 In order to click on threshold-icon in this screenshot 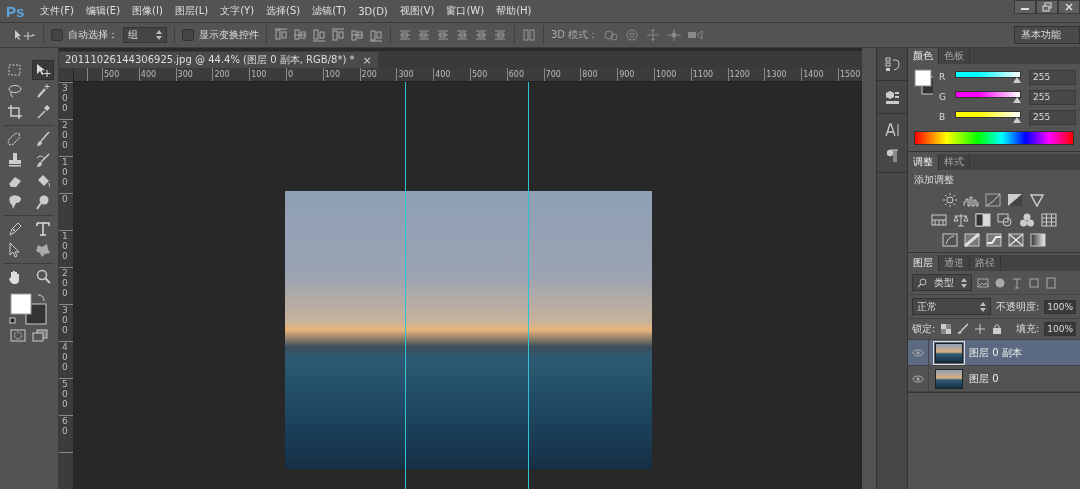, I will do `click(994, 240)`.